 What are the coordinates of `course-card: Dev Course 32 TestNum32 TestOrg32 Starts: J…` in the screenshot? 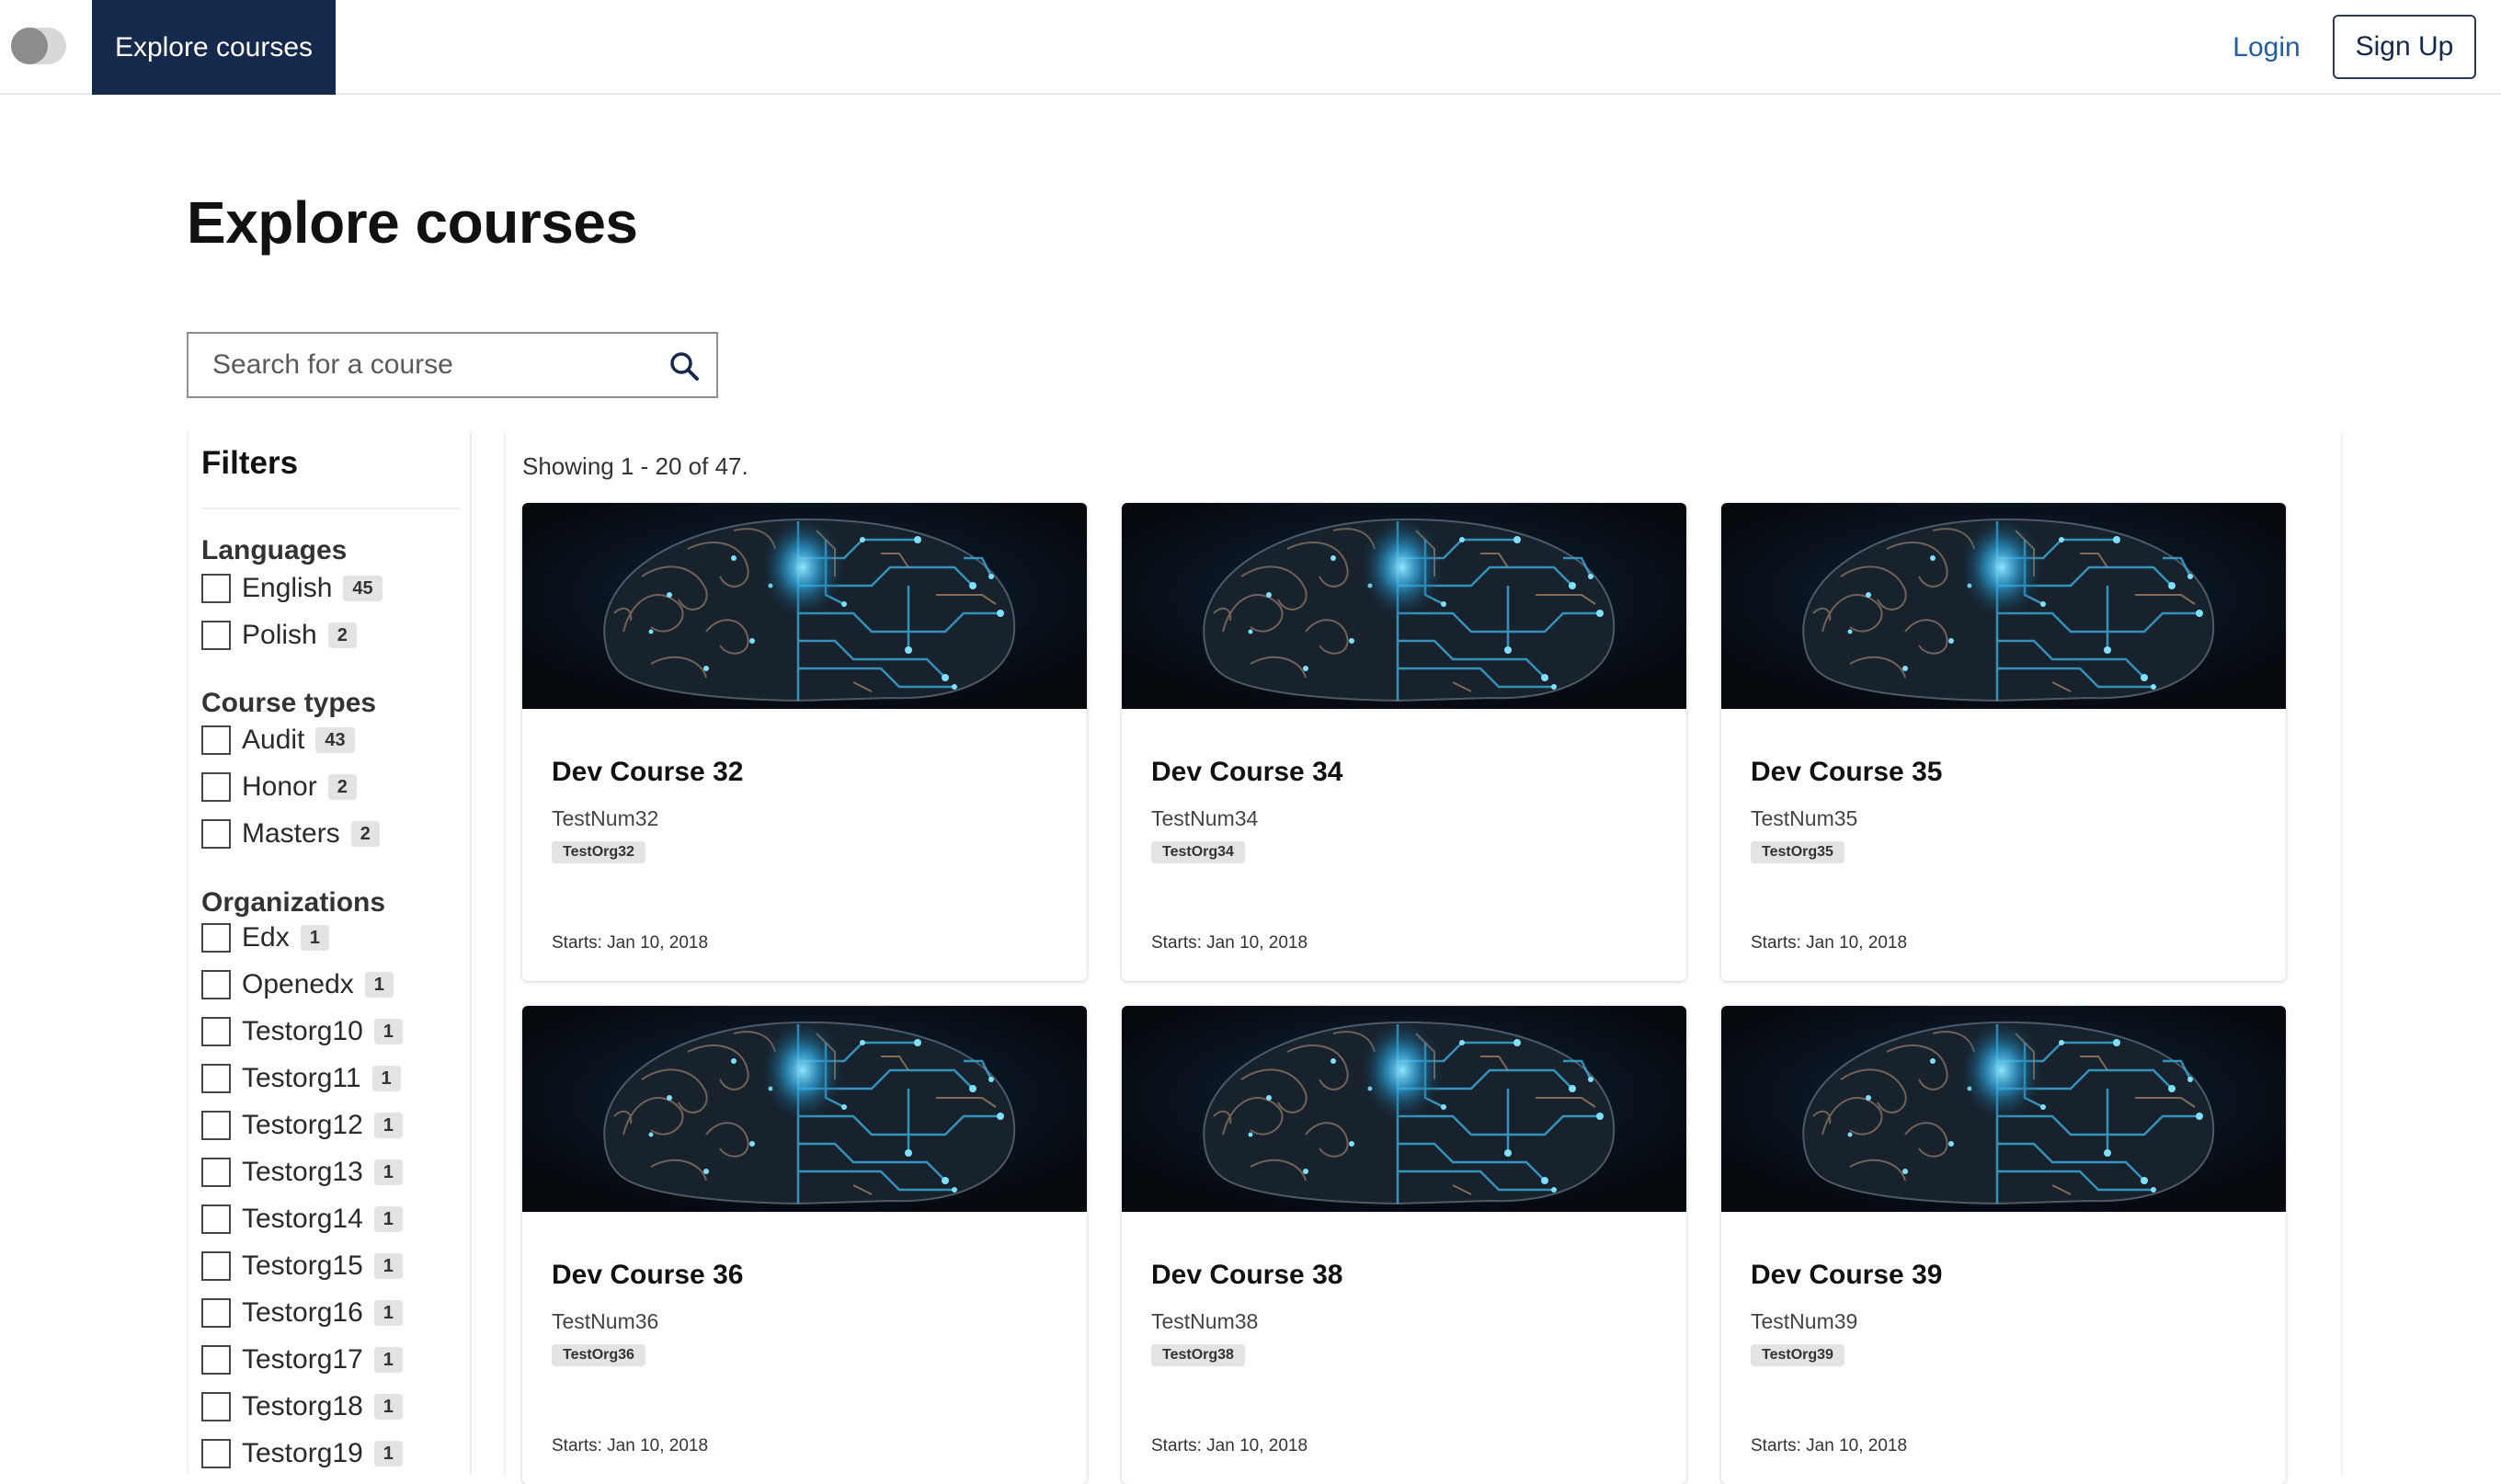 It's located at (804, 742).